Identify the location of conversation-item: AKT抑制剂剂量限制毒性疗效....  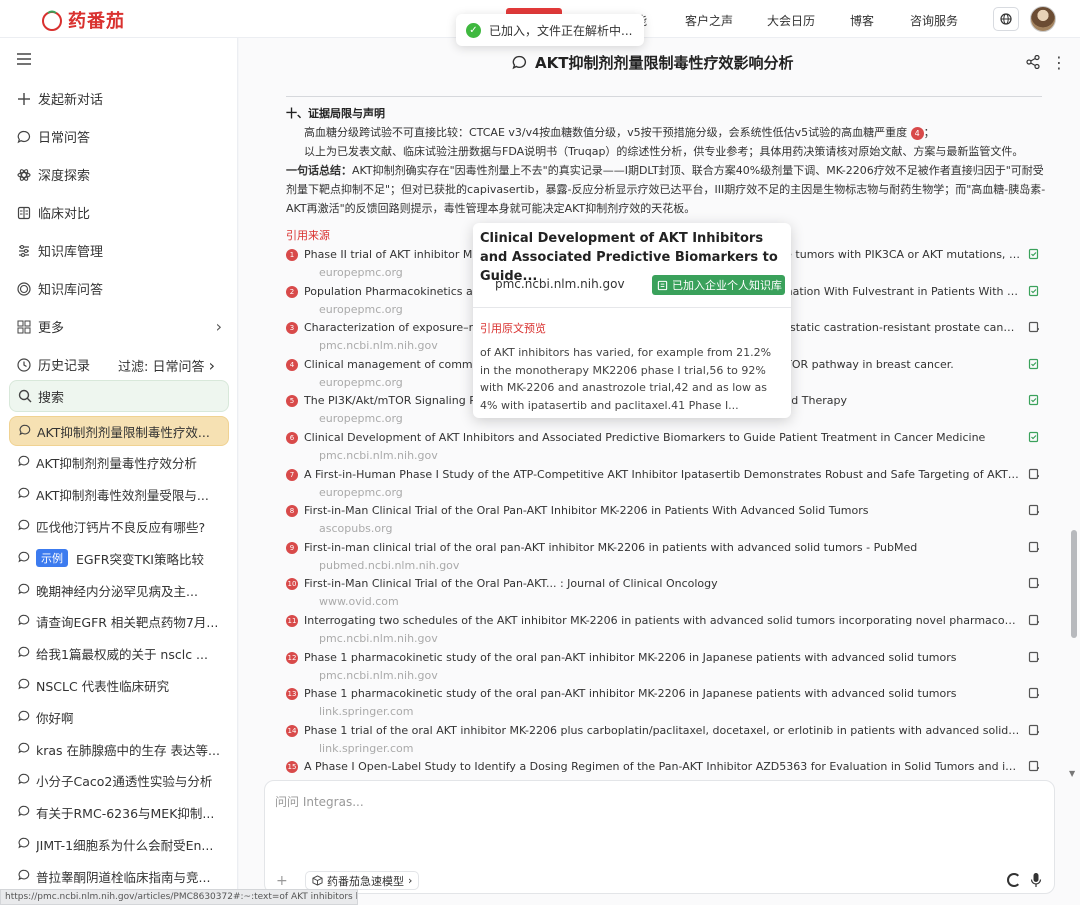
(119, 431).